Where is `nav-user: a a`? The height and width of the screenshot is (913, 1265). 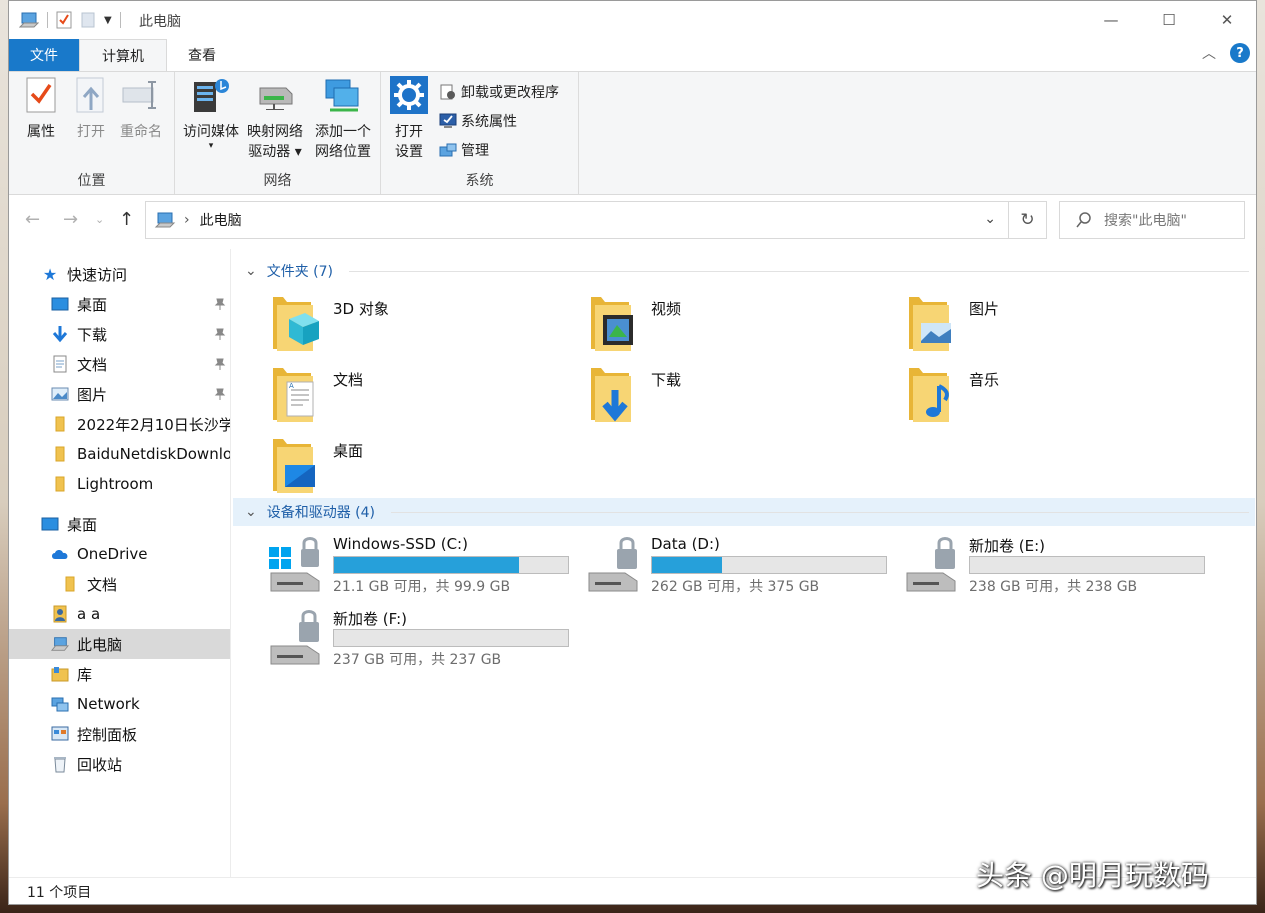
nav-user: a a is located at coordinates (119, 614).